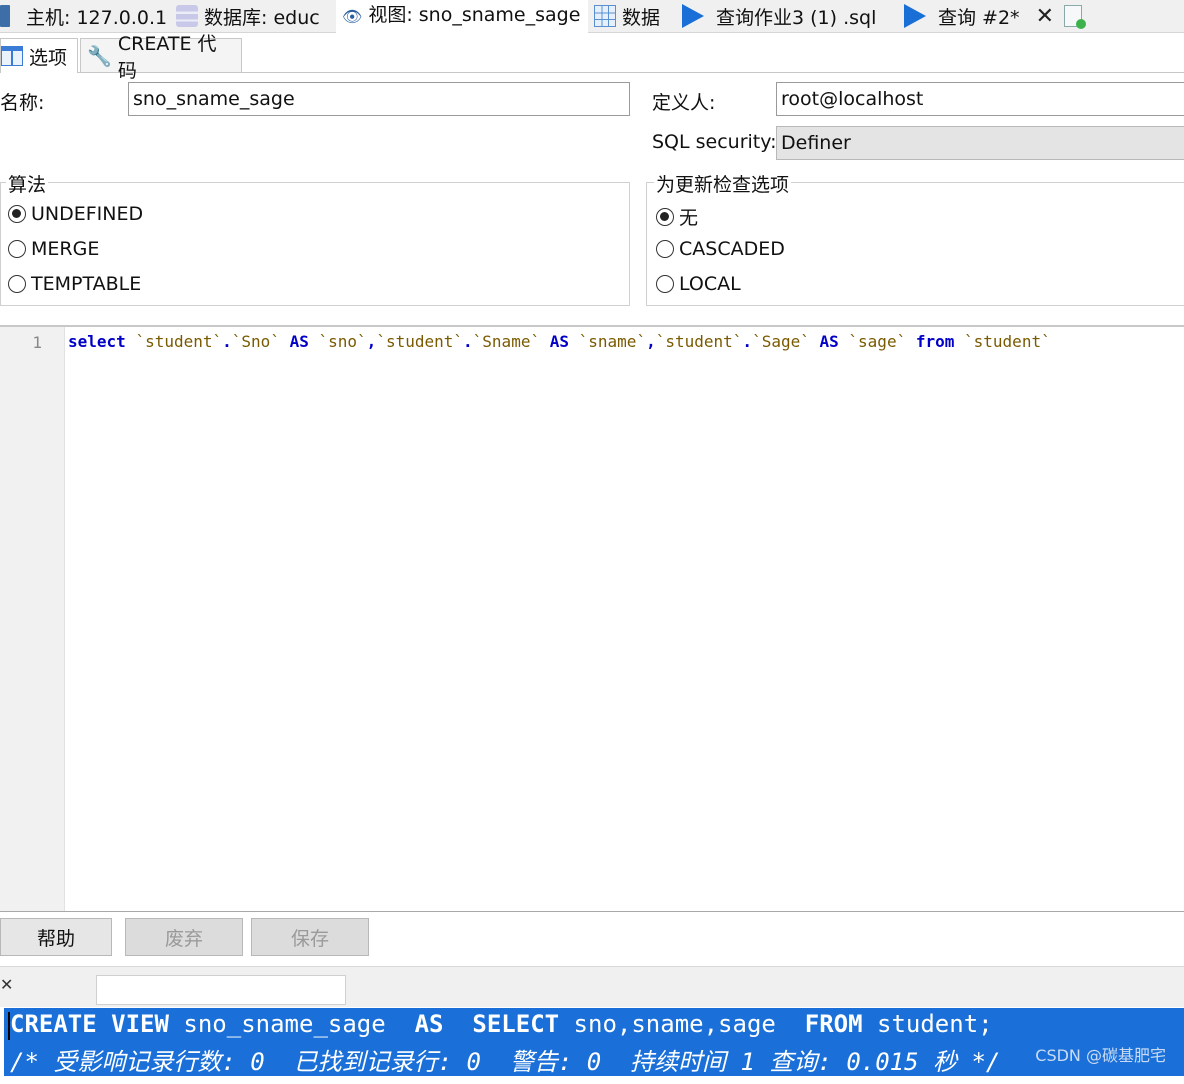 The width and height of the screenshot is (1184, 1084). What do you see at coordinates (342, 341) in the screenshot?
I see `sql-identifier: `sno`` at bounding box center [342, 341].